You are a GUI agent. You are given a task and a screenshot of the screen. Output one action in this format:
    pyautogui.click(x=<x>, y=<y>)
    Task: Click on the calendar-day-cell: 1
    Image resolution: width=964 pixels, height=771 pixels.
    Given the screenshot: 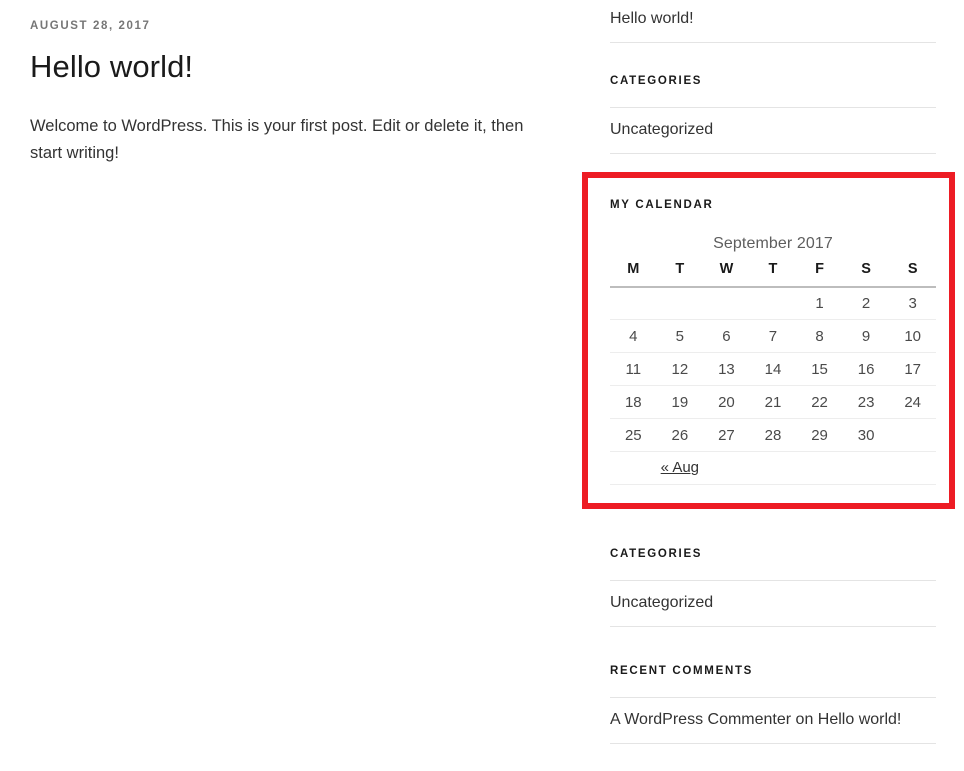 What is the action you would take?
    pyautogui.click(x=819, y=303)
    